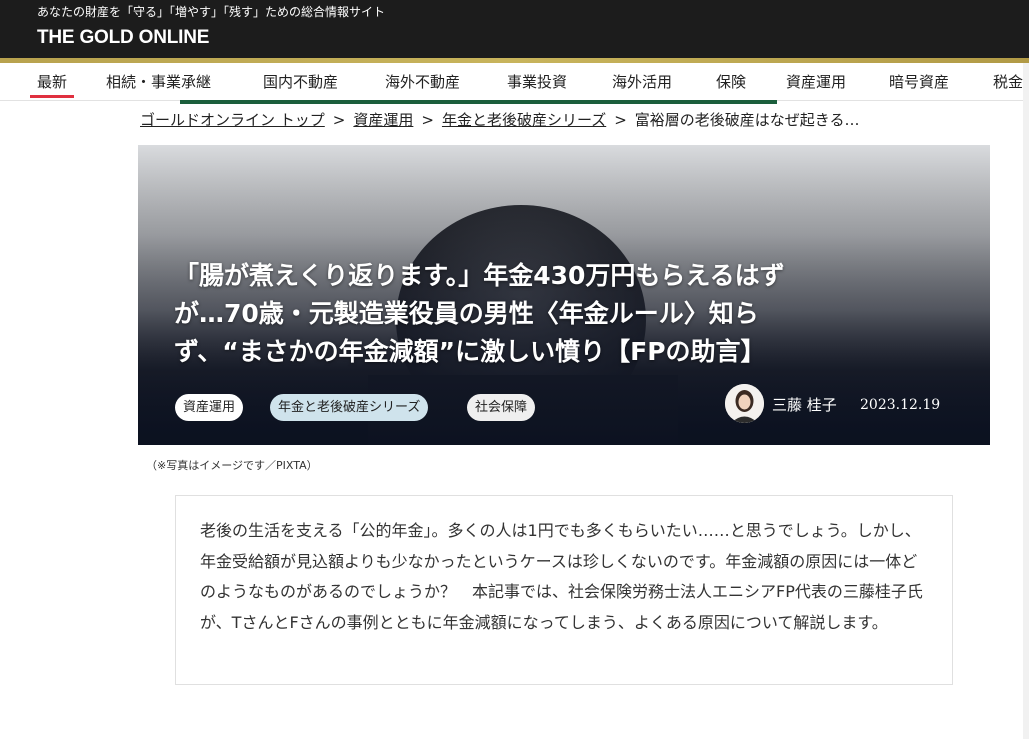 The height and width of the screenshot is (739, 1029). What do you see at coordinates (209, 407) in the screenshot?
I see `tag-asset-management: 資産運用` at bounding box center [209, 407].